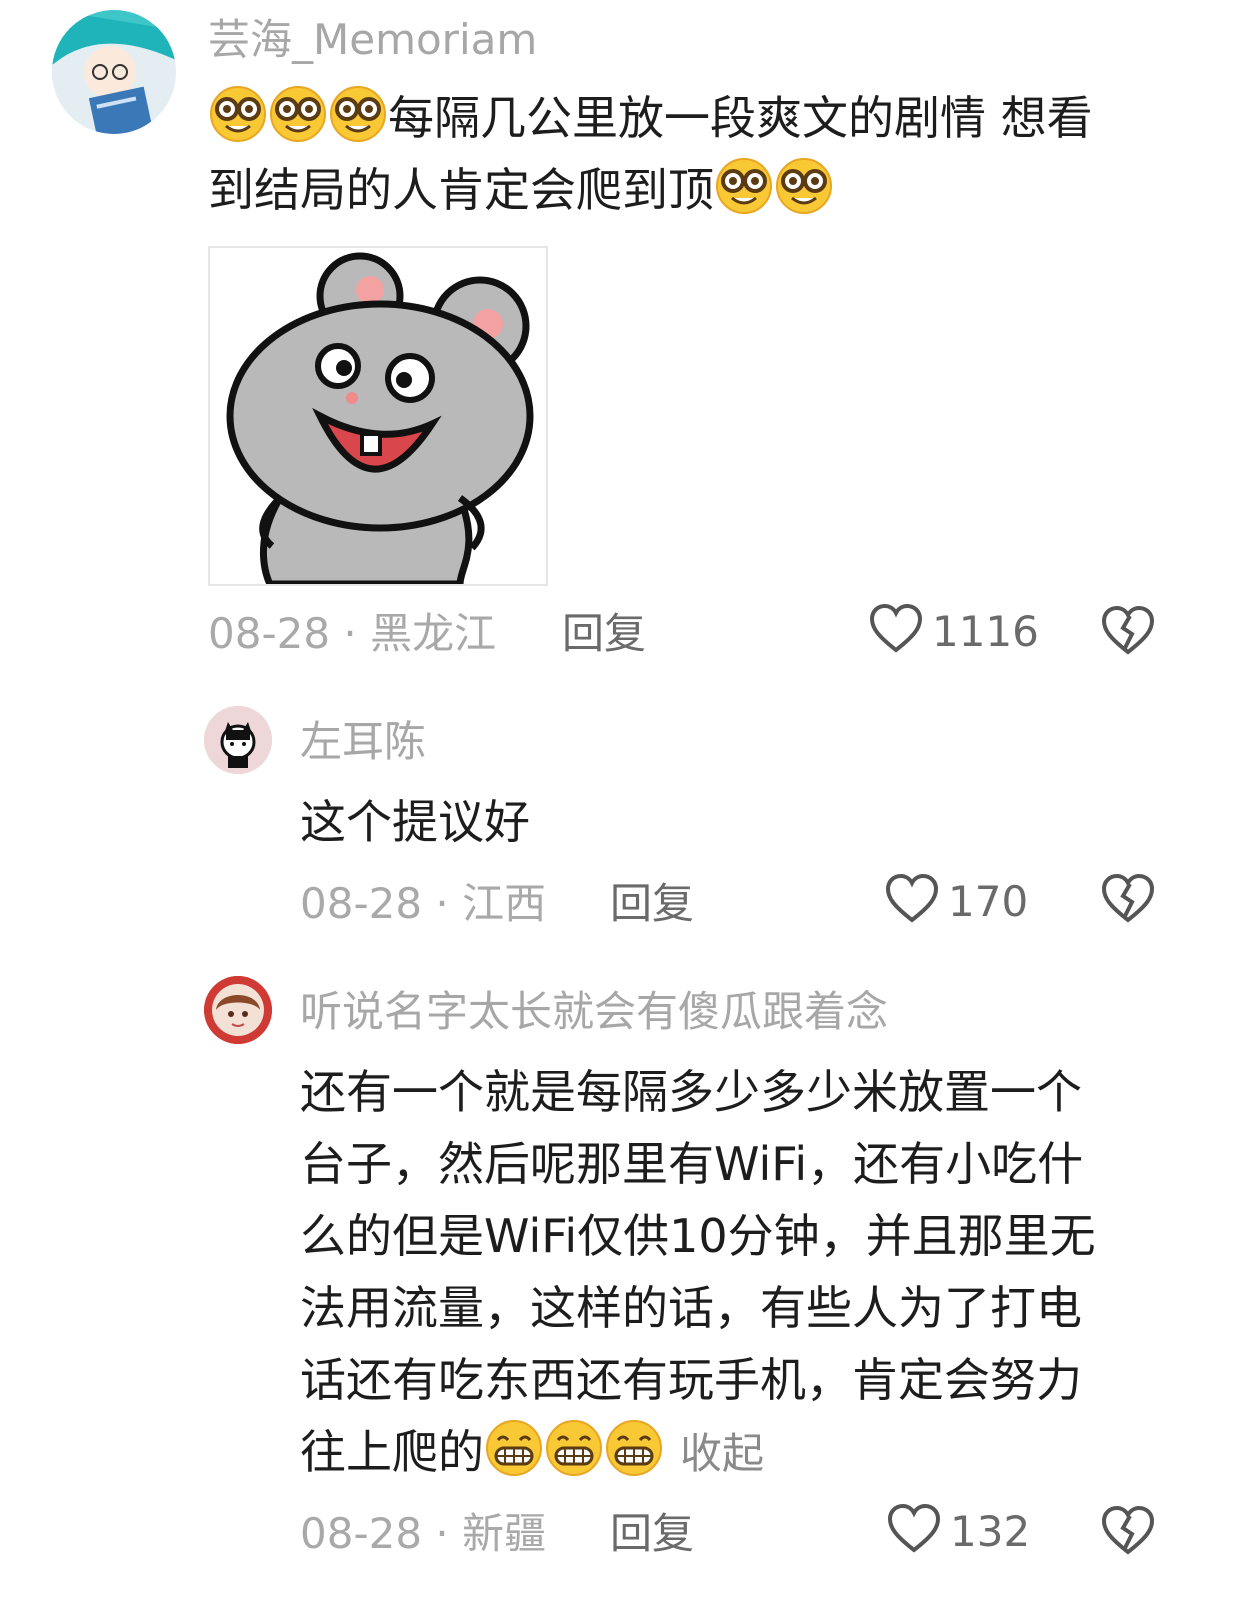 This screenshot has width=1256, height=1620. I want to click on username: 芸海_Memoriam, so click(372, 40).